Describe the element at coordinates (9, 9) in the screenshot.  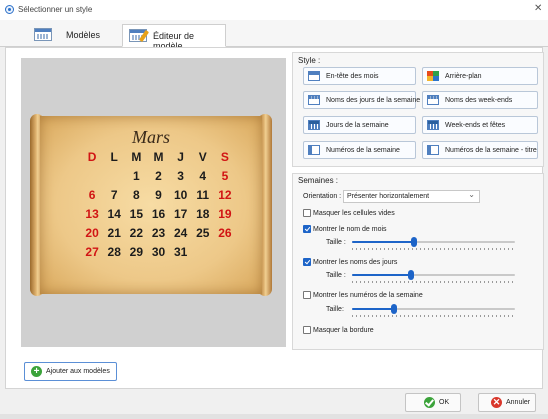
I see `app-icon` at that location.